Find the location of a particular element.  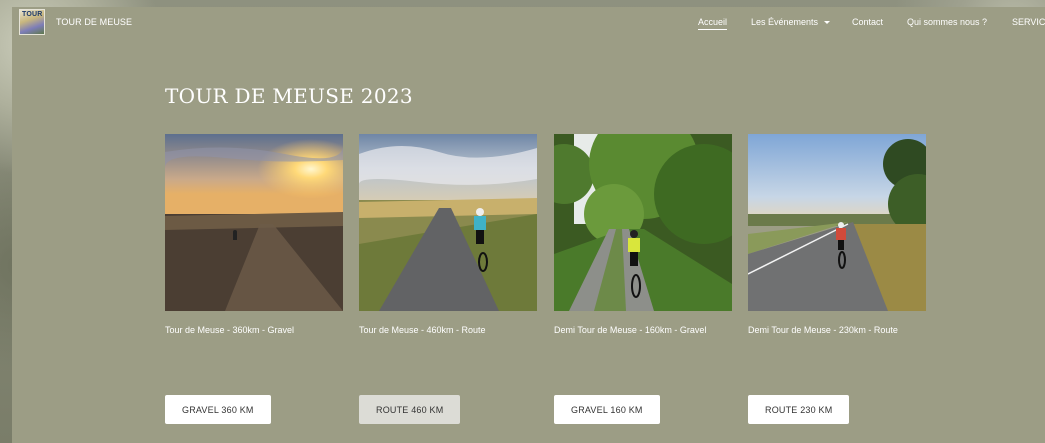

gravel-160-button: GRAVEL 160 KM is located at coordinates (607, 409).